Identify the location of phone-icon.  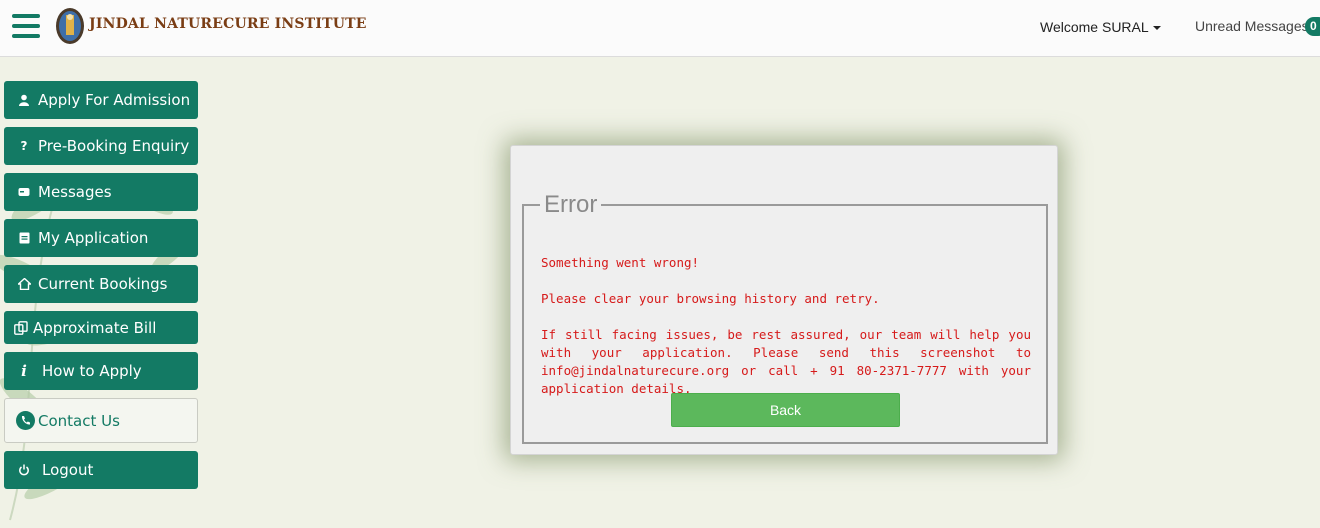
(25, 420).